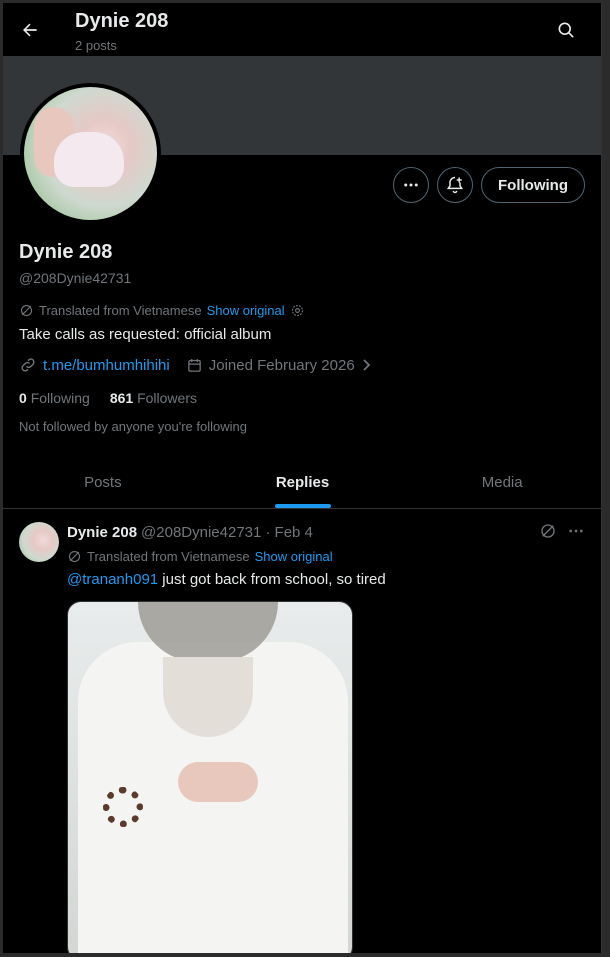  I want to click on page-title: Dynie 208, so click(122, 21).